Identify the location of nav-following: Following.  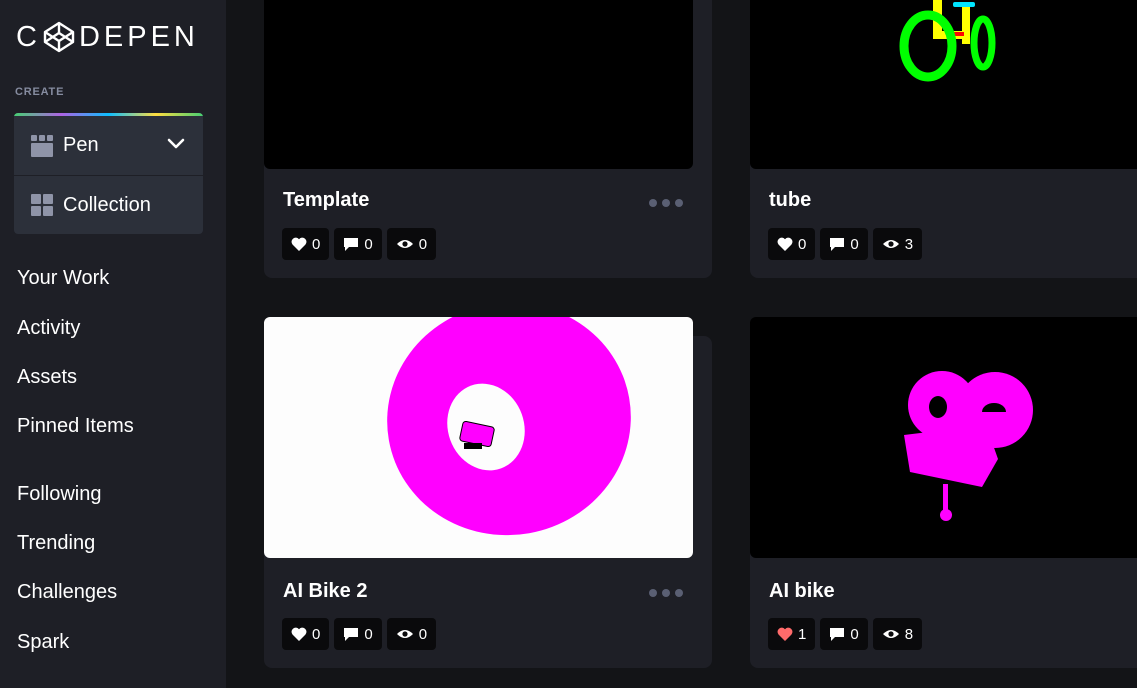
(59, 494).